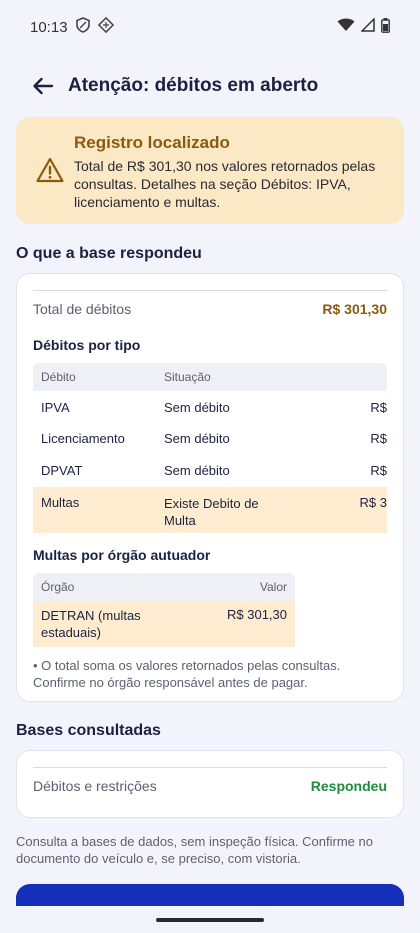 This screenshot has width=420, height=933. I want to click on cell-valor: R$ 301,30, so click(257, 614).